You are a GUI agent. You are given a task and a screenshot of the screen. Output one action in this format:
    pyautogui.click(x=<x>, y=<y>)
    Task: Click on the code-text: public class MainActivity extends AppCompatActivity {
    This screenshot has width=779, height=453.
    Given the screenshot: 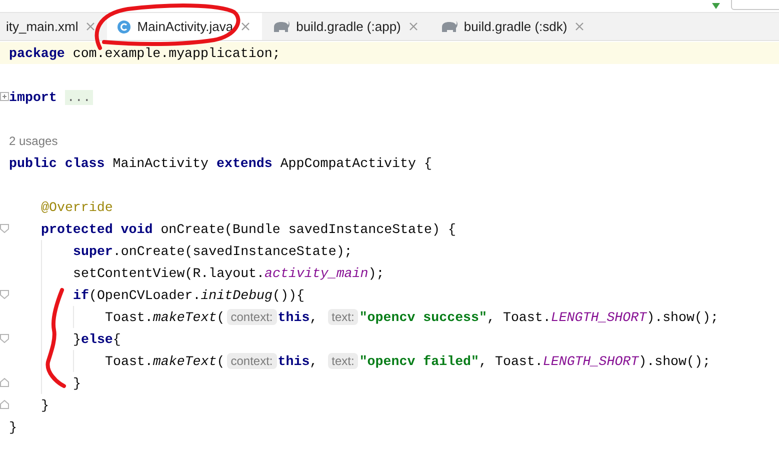 What is the action you would take?
    pyautogui.click(x=220, y=163)
    